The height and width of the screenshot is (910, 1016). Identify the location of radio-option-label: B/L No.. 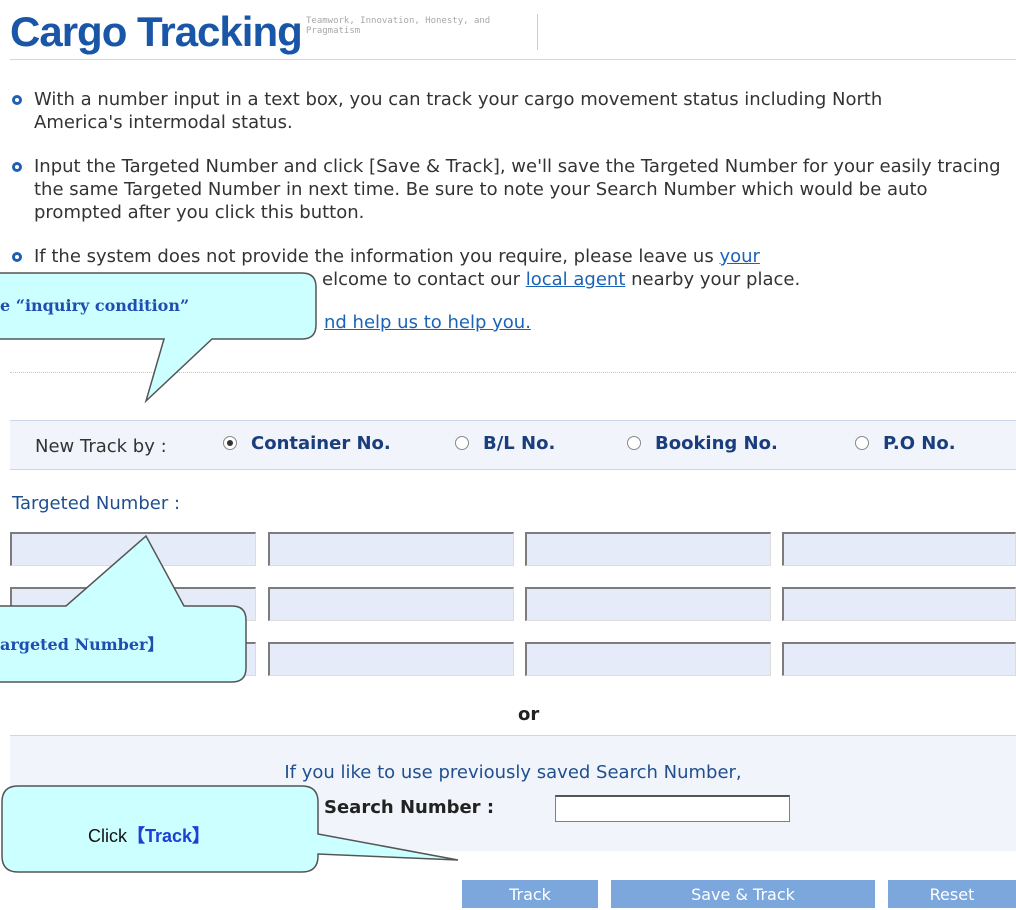
(519, 443).